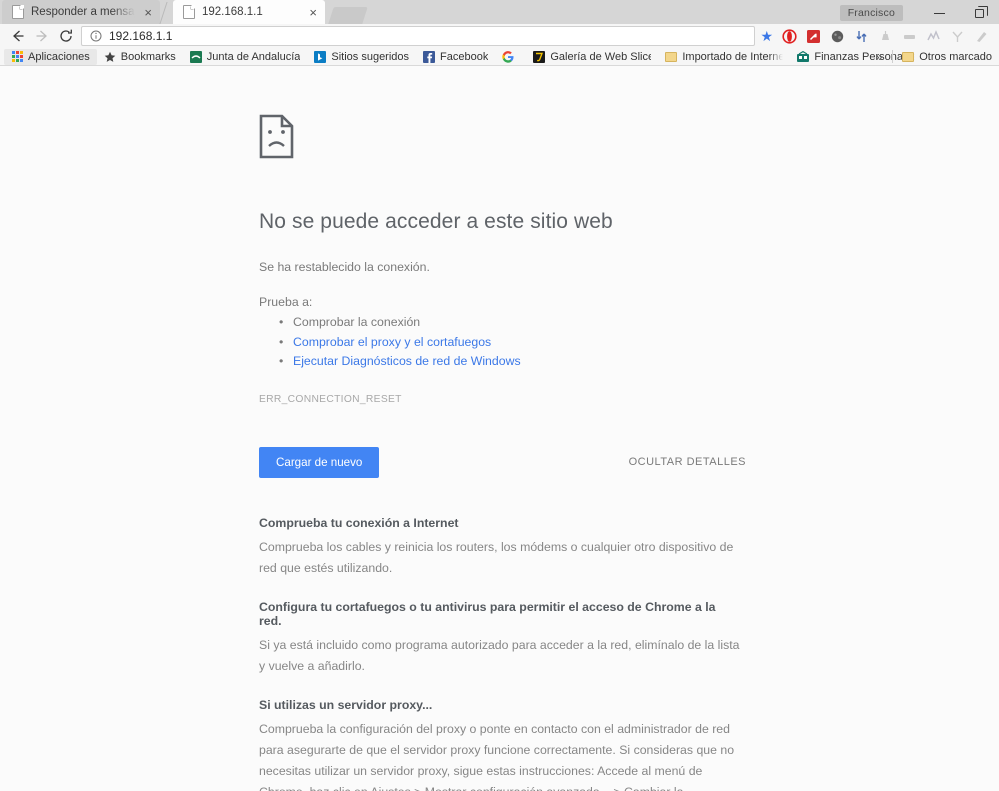 This screenshot has height=791, width=999. I want to click on arrow-left-icon, so click(18, 36).